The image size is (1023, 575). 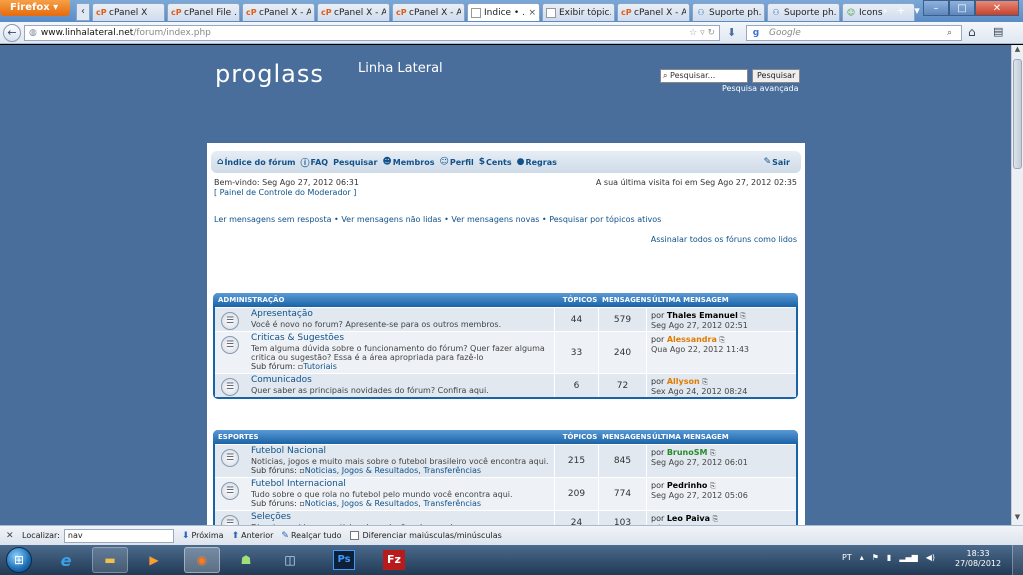 What do you see at coordinates (320, 366) in the screenshot?
I see `subforum-links: Tutoriais` at bounding box center [320, 366].